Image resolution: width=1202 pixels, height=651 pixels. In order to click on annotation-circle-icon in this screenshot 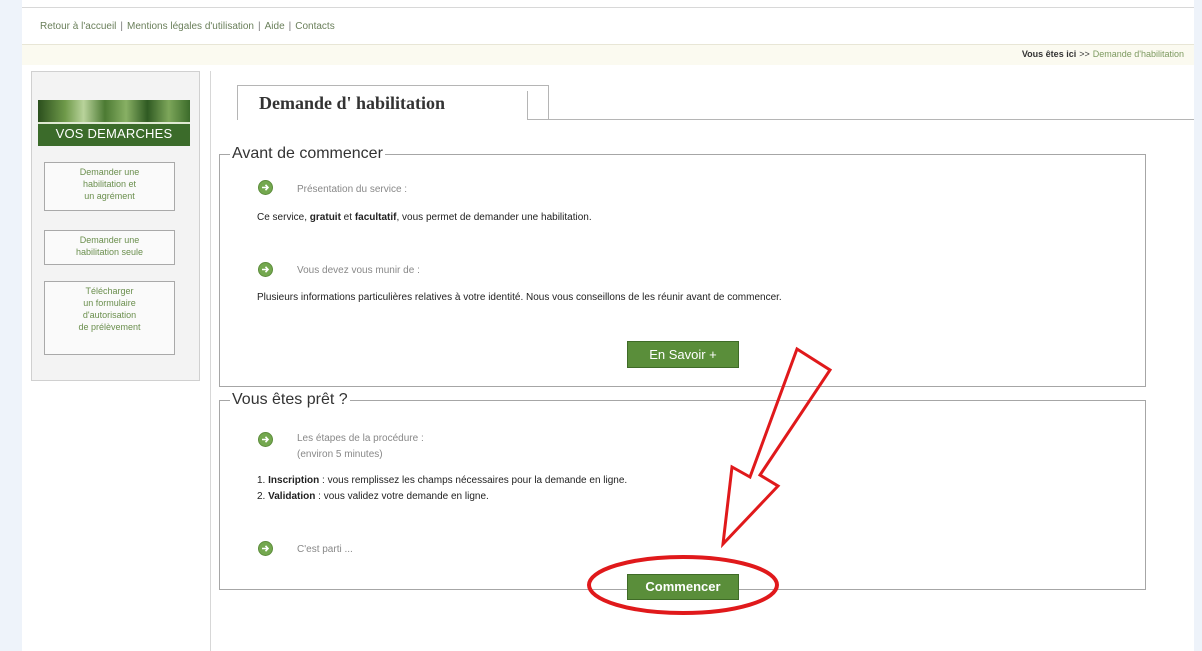, I will do `click(683, 585)`.